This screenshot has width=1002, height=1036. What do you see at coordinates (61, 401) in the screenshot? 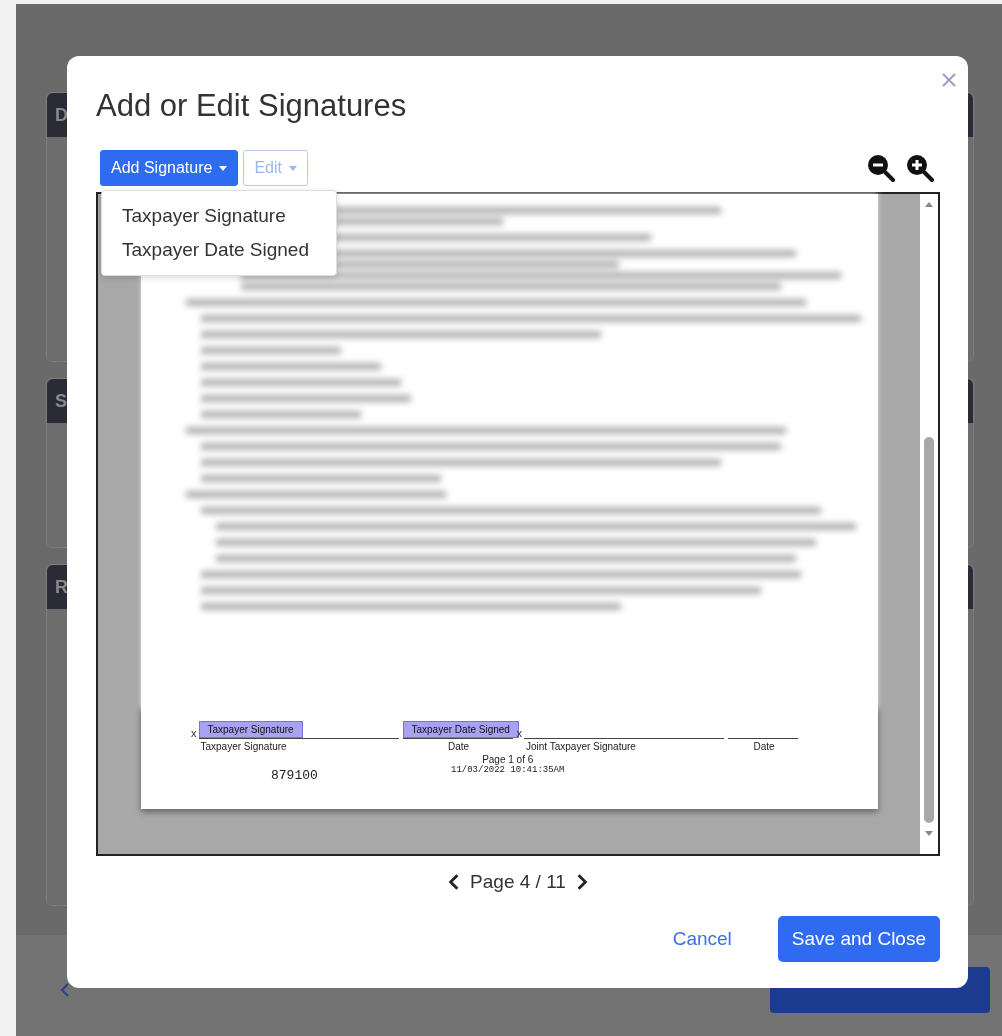
I see `card-header: S` at bounding box center [61, 401].